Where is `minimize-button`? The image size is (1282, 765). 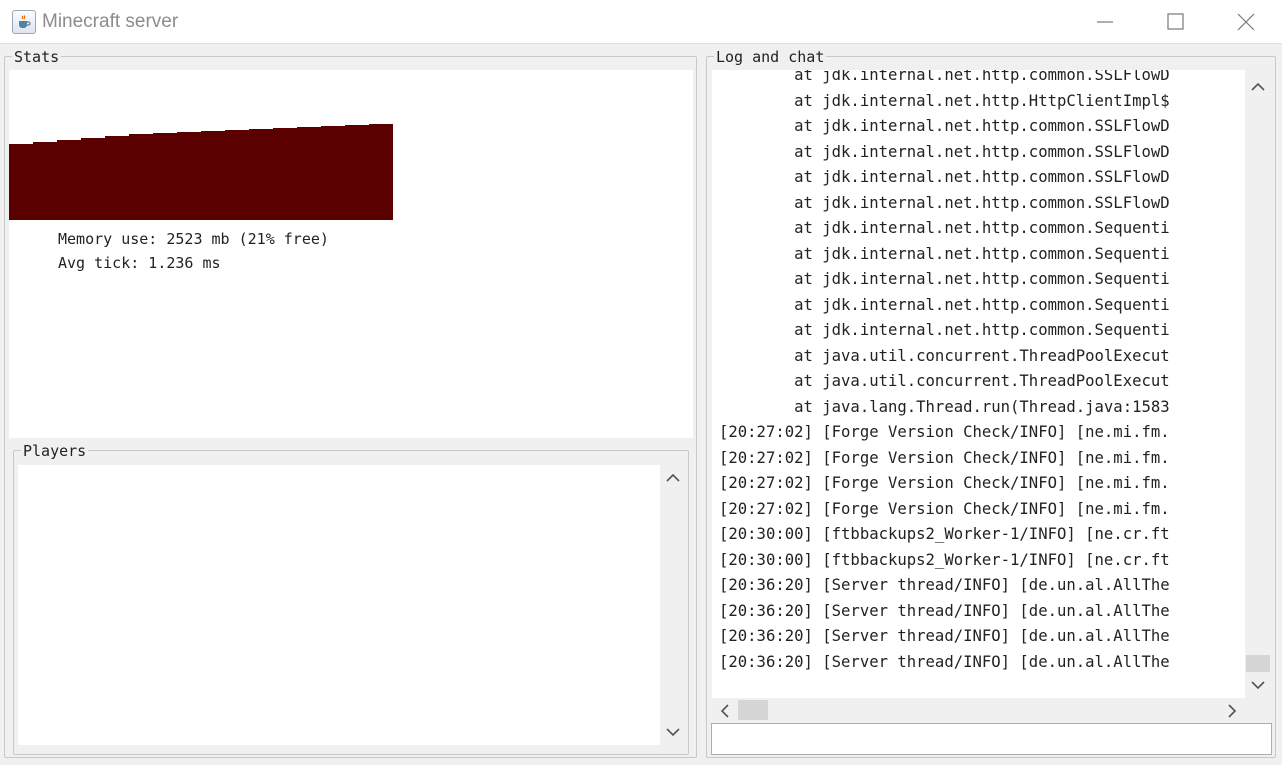 minimize-button is located at coordinates (1106, 22).